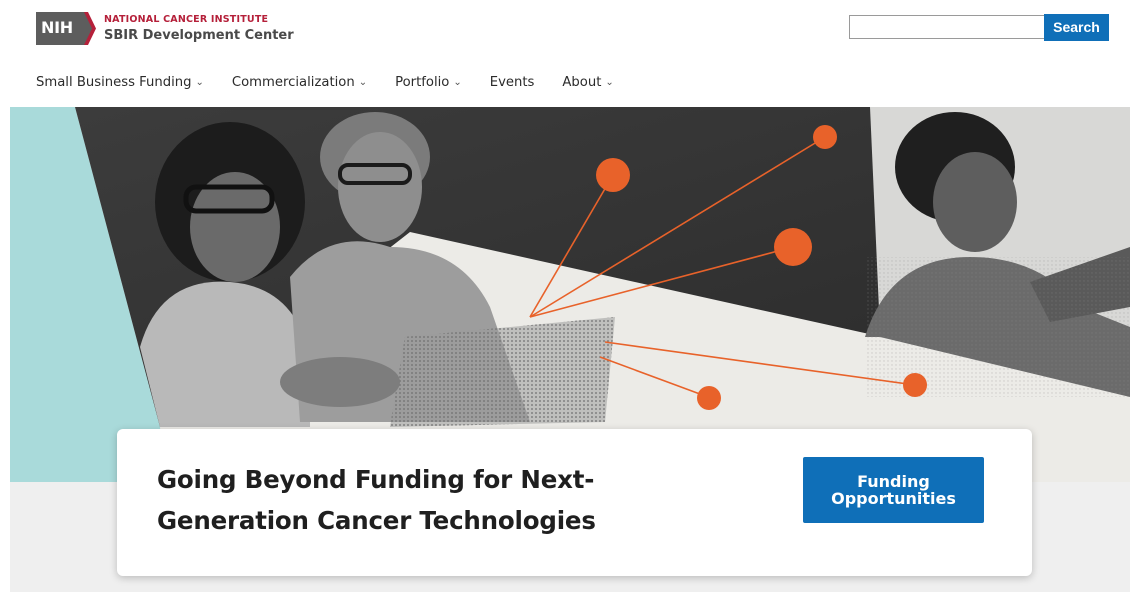 The image size is (1130, 592). Describe the element at coordinates (893, 490) in the screenshot. I see `funding-opportunities-button: Funding Opportunities` at that location.